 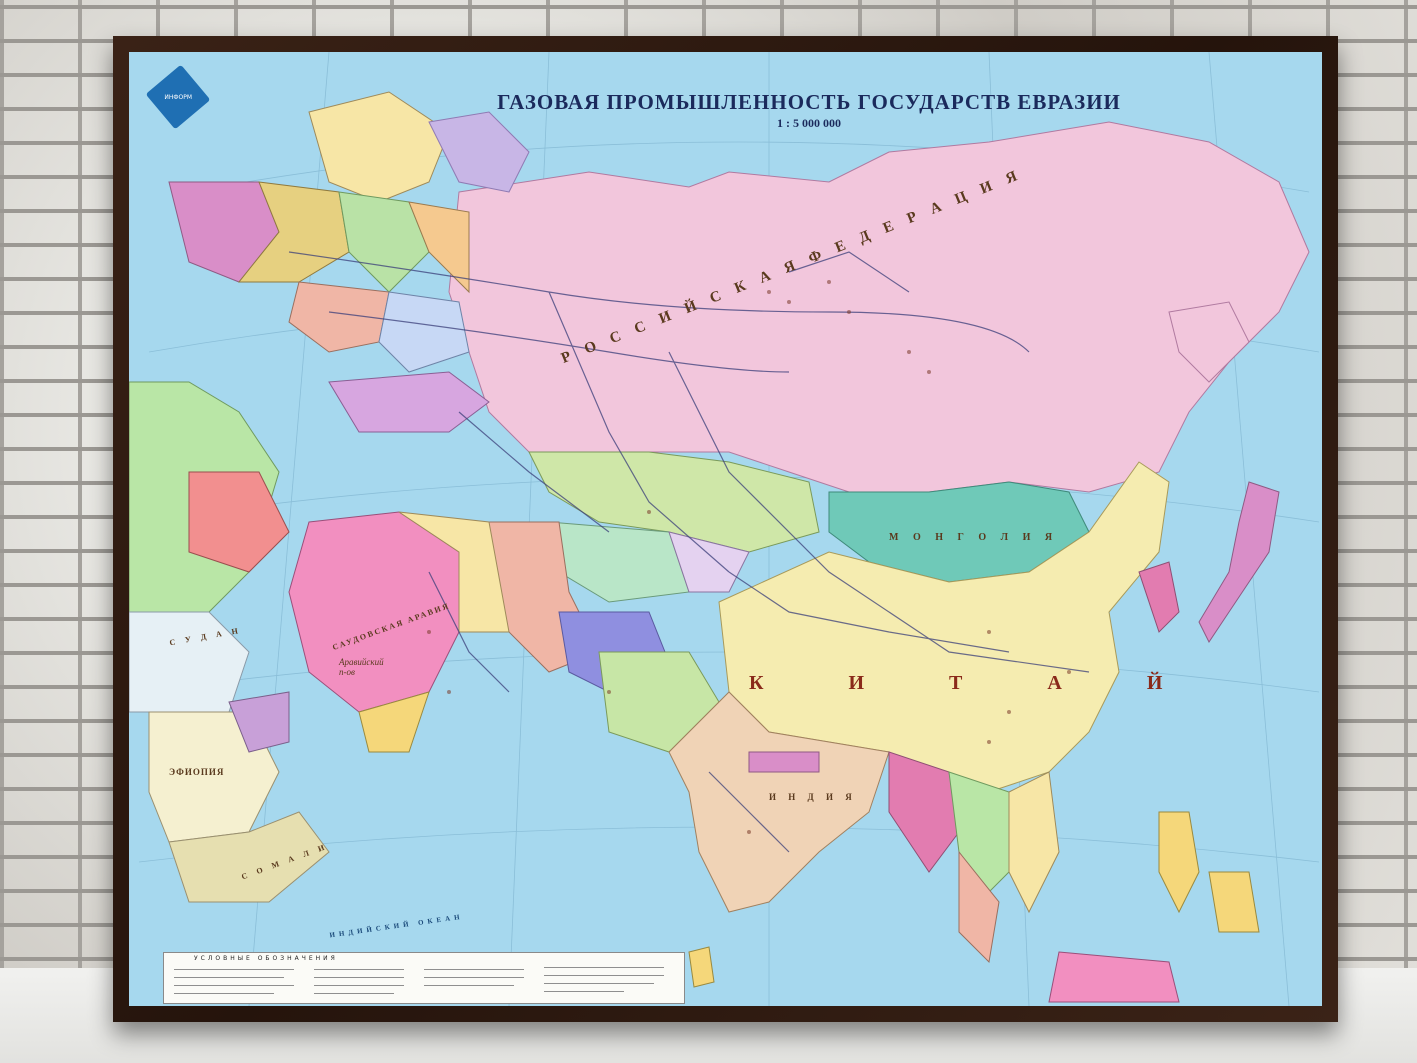 I want to click on map-legend: УСЛОВНЫЕ ОБОЗНАЧЕНИЯ, so click(x=424, y=978).